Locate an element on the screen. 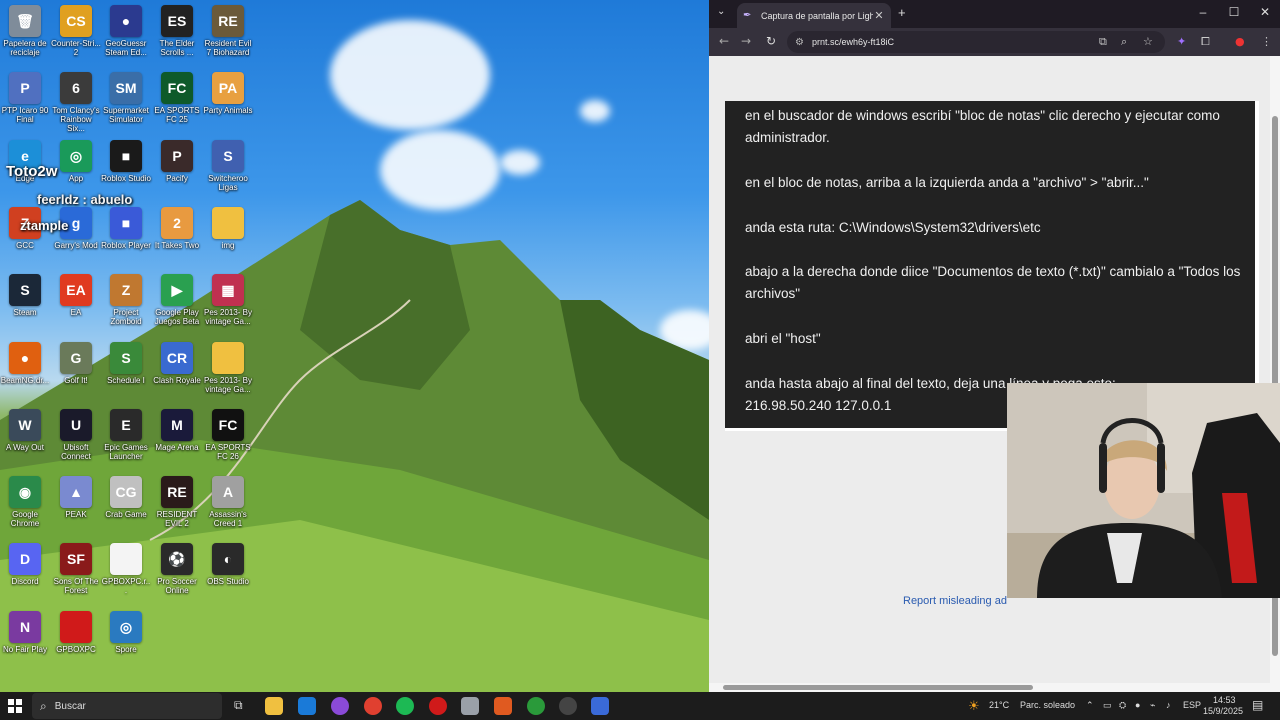 The width and height of the screenshot is (1280, 720). tray-chevron-icon: ⌃ is located at coordinates (1090, 705).